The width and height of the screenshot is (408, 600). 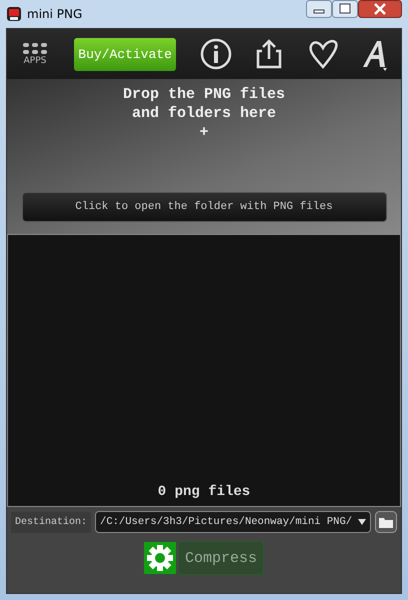 What do you see at coordinates (233, 522) in the screenshot?
I see `destination-dropdown: /C:/Users/3h3/Pictures/Neonway/mini PNG/` at bounding box center [233, 522].